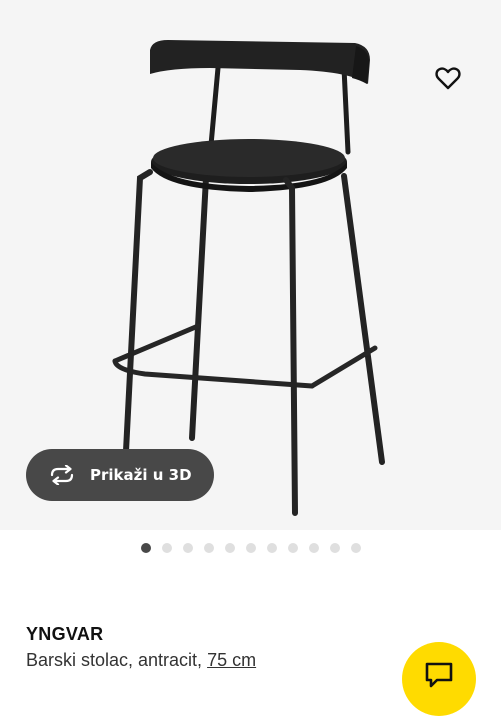 Image resolution: width=501 pixels, height=716 pixels. I want to click on product-name: YNGVAR, so click(65, 634).